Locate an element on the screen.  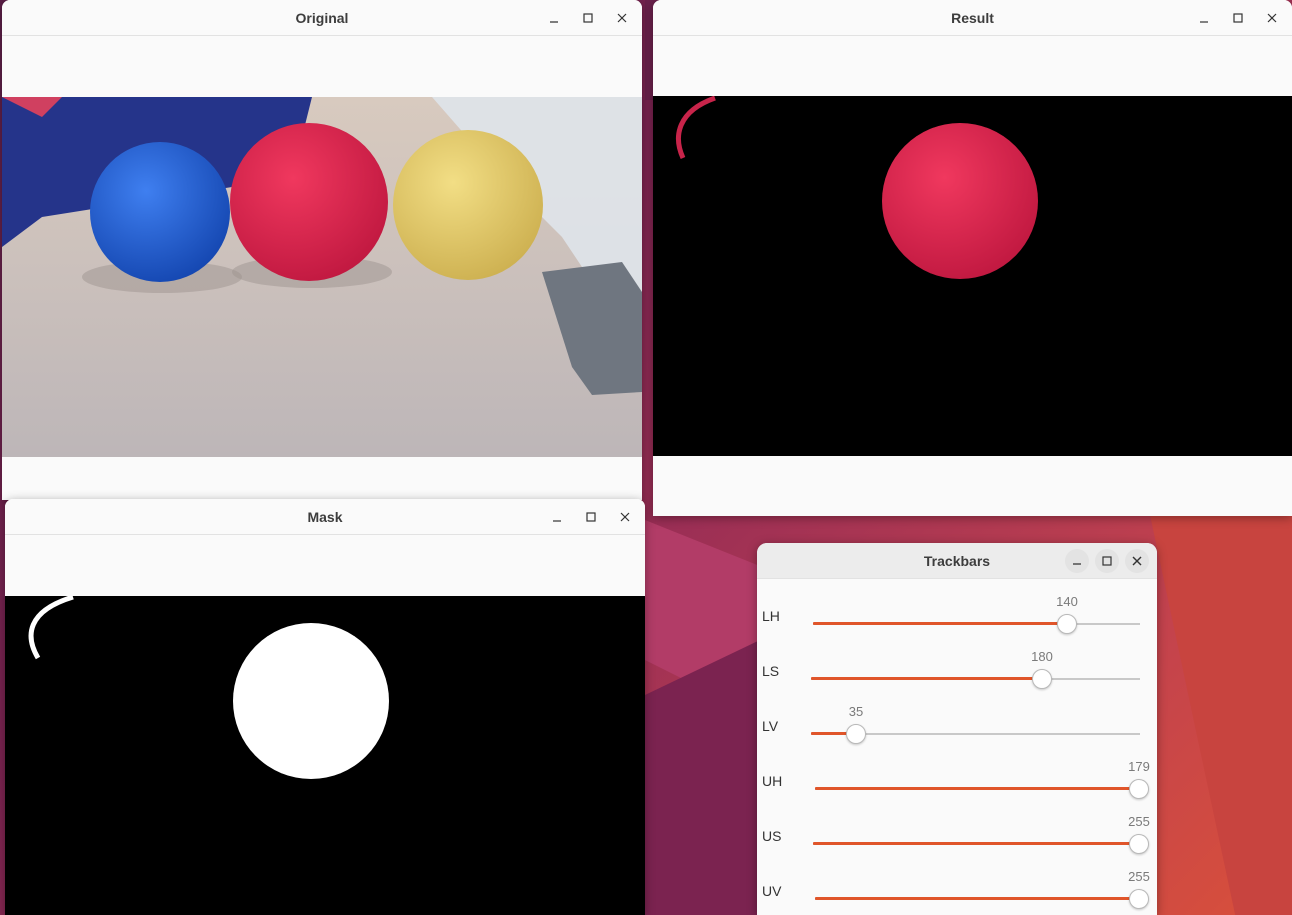
titlebar: Result is located at coordinates (972, 18).